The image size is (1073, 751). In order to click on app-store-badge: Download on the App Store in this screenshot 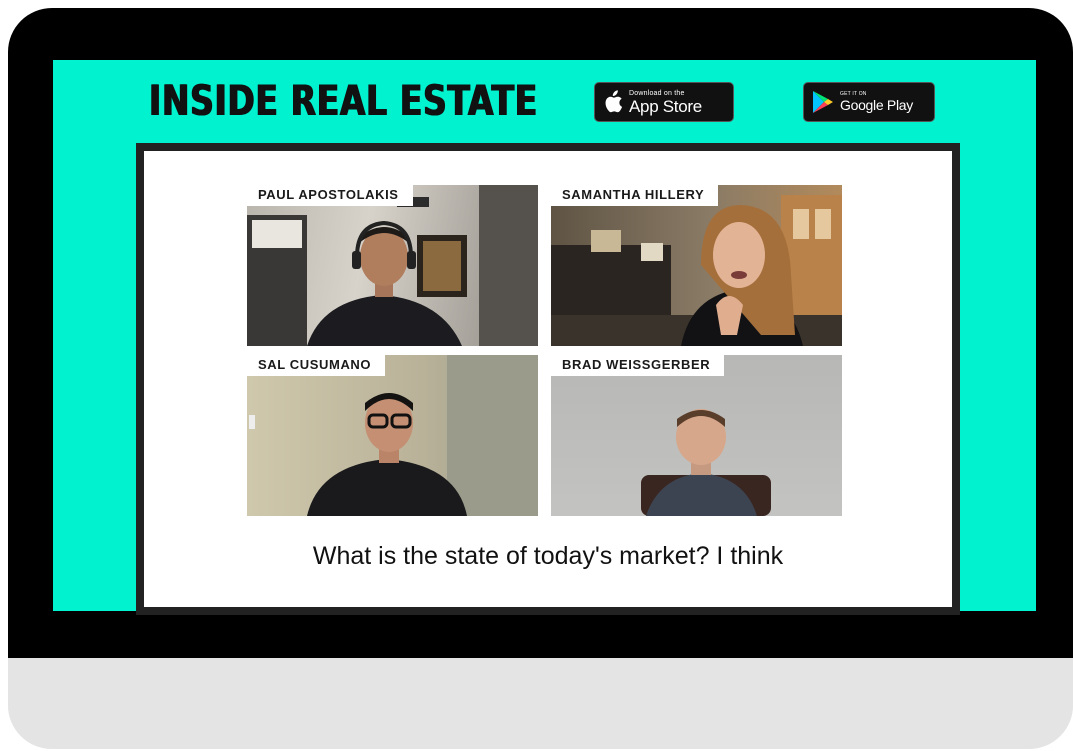, I will do `click(664, 102)`.